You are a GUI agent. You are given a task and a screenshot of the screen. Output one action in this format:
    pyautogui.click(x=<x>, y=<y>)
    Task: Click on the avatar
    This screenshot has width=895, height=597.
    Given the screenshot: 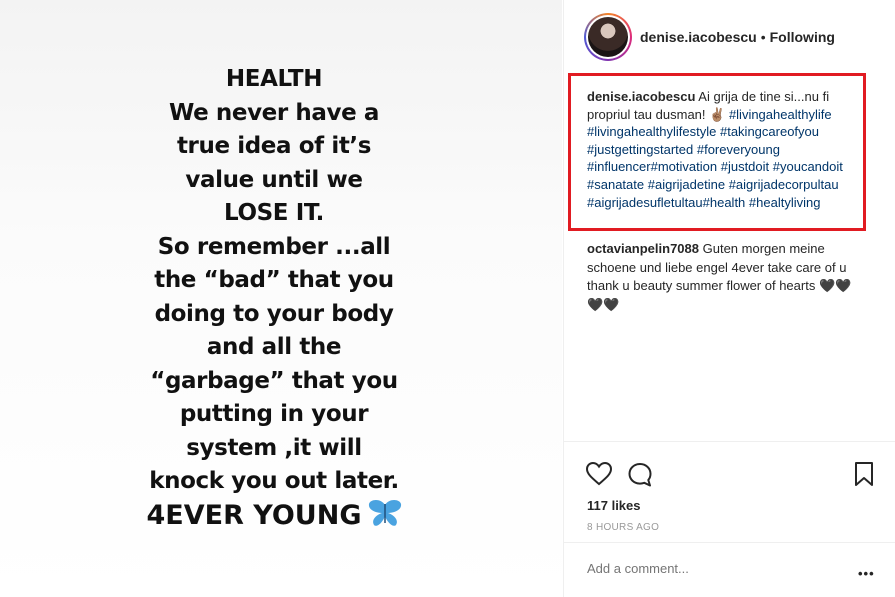 What is the action you would take?
    pyautogui.click(x=608, y=37)
    